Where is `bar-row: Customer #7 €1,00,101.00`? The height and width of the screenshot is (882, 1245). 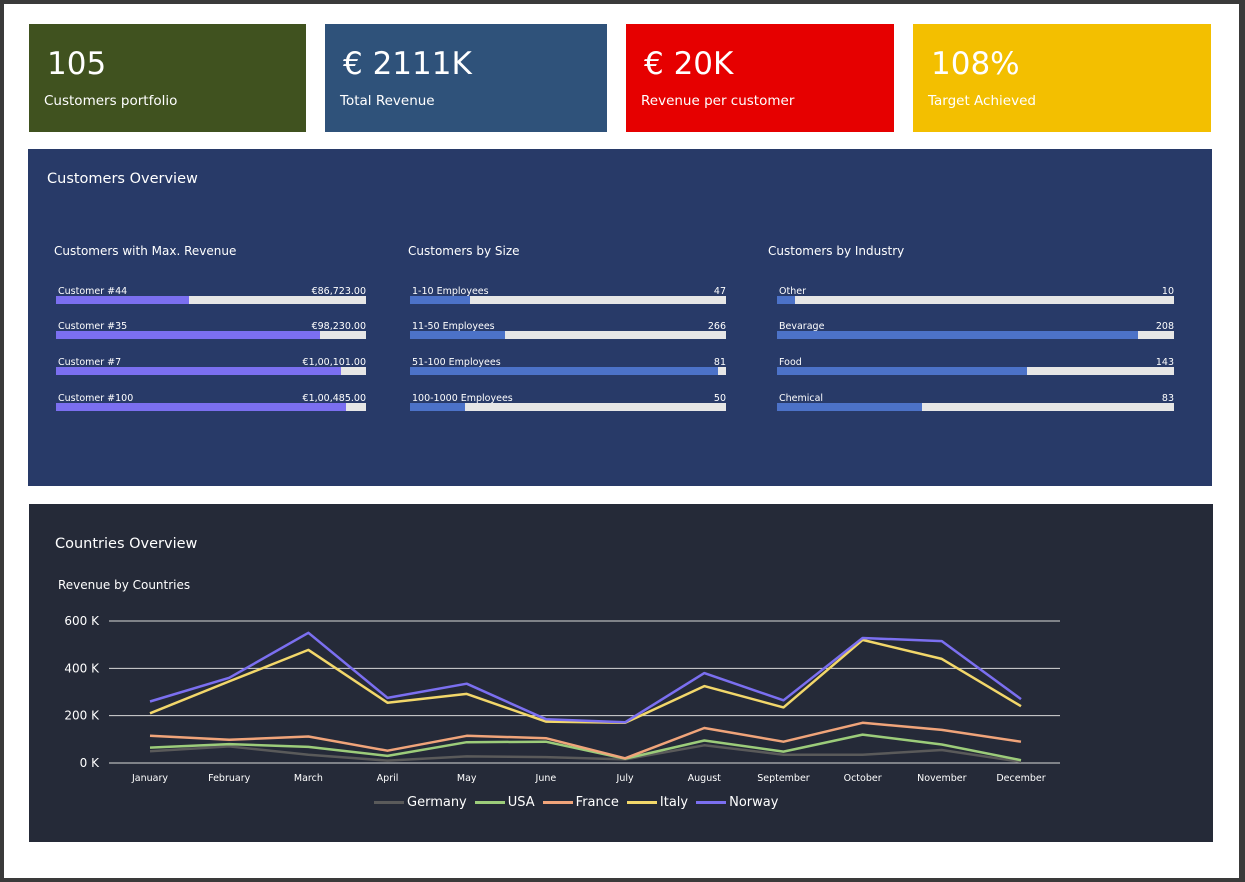
bar-row: Customer #7 €1,00,101.00 is located at coordinates (211, 369).